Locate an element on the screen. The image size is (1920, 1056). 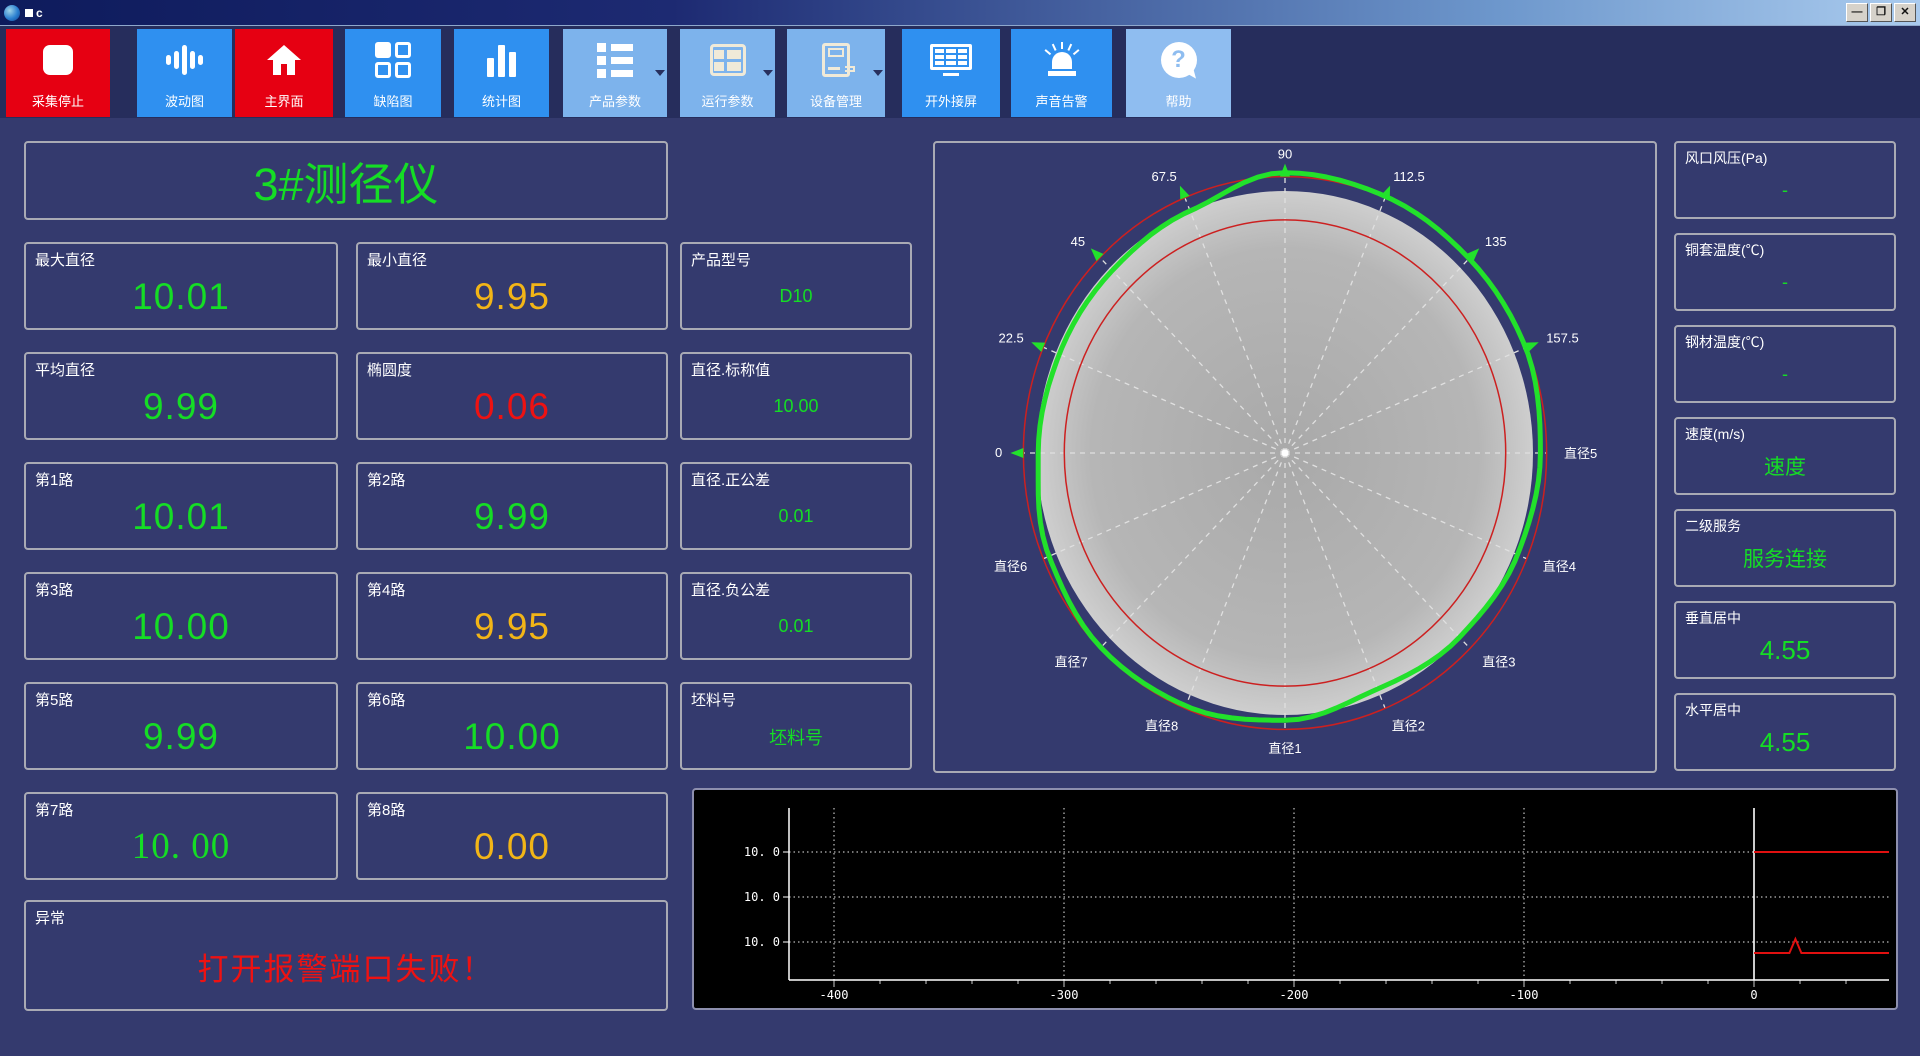
cell-diameter-upper-tol: 直径.正公差 0.01 is located at coordinates (796, 506).